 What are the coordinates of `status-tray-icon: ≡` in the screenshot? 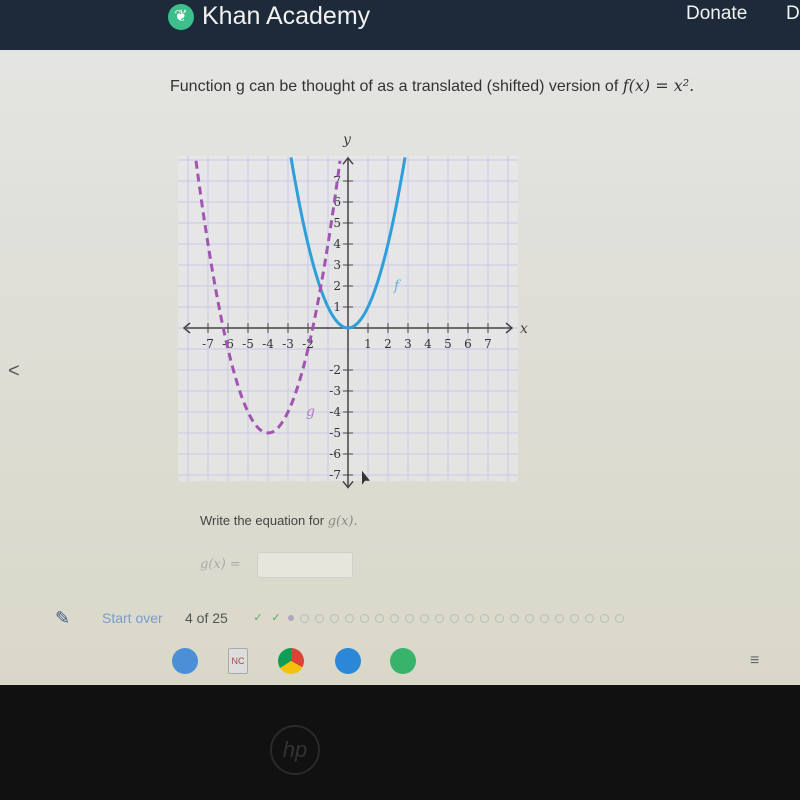 It's located at (754, 661).